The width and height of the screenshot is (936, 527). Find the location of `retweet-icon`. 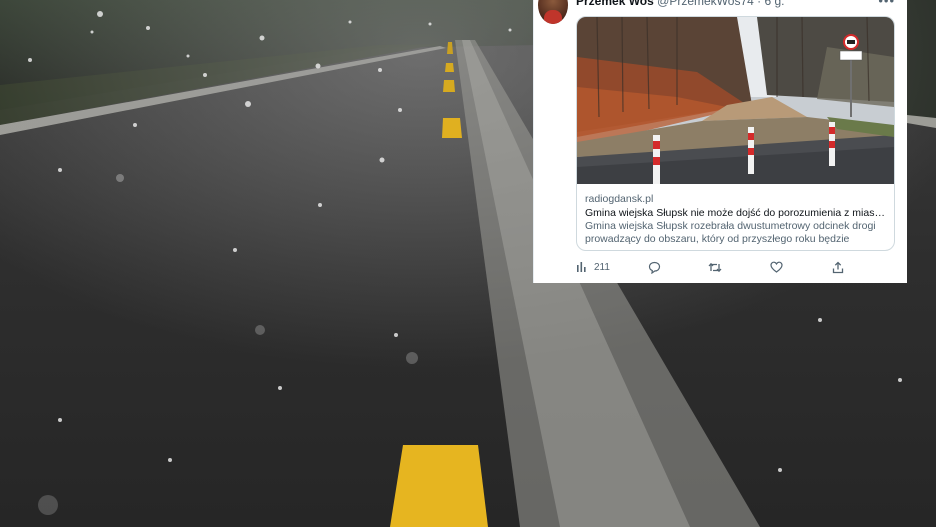

retweet-icon is located at coordinates (715, 267).